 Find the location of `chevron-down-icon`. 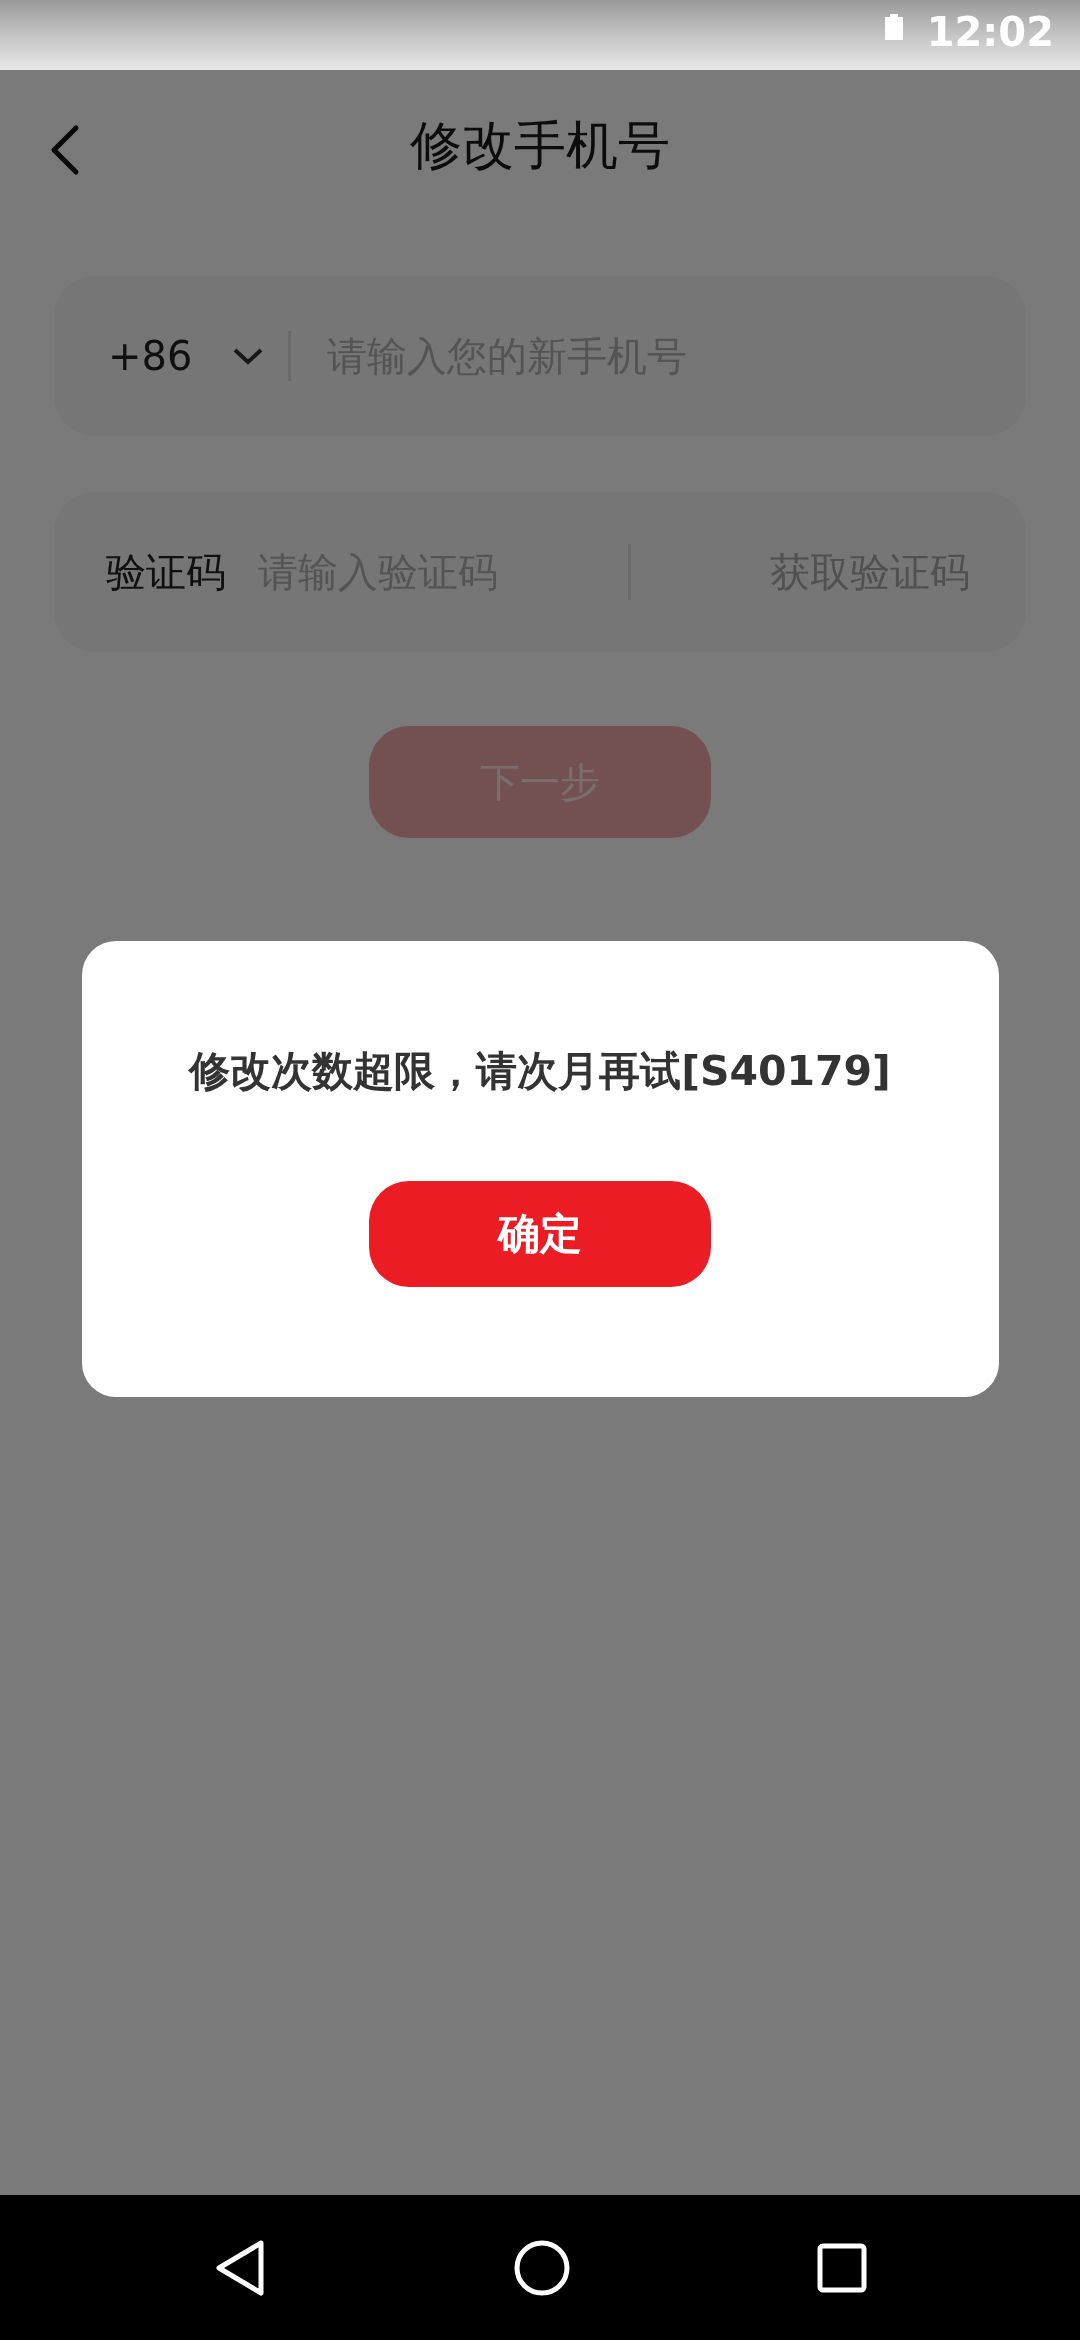

chevron-down-icon is located at coordinates (248, 356).